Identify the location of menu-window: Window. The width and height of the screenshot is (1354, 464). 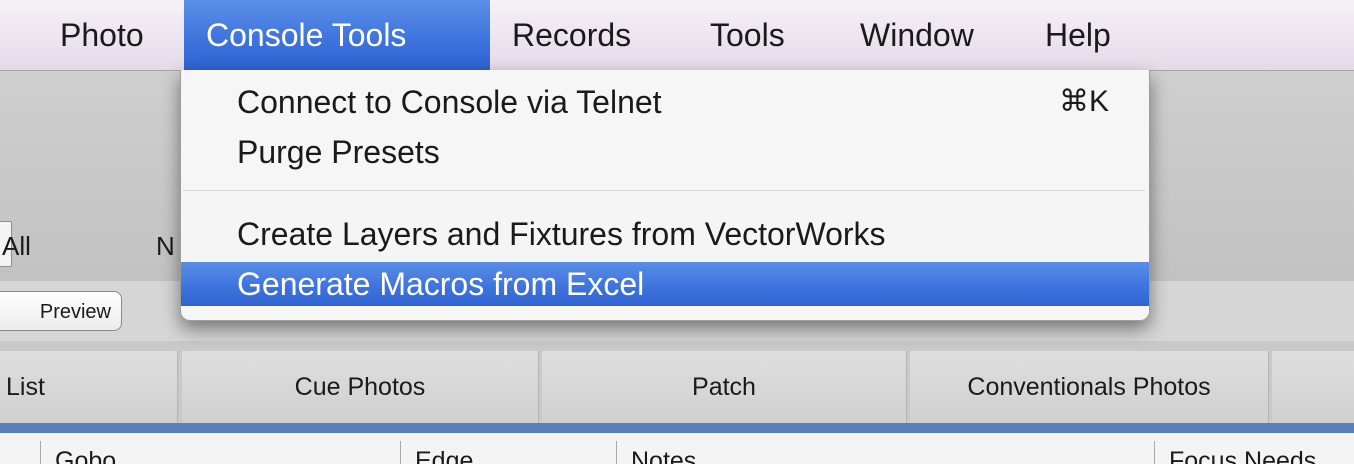
(930, 35).